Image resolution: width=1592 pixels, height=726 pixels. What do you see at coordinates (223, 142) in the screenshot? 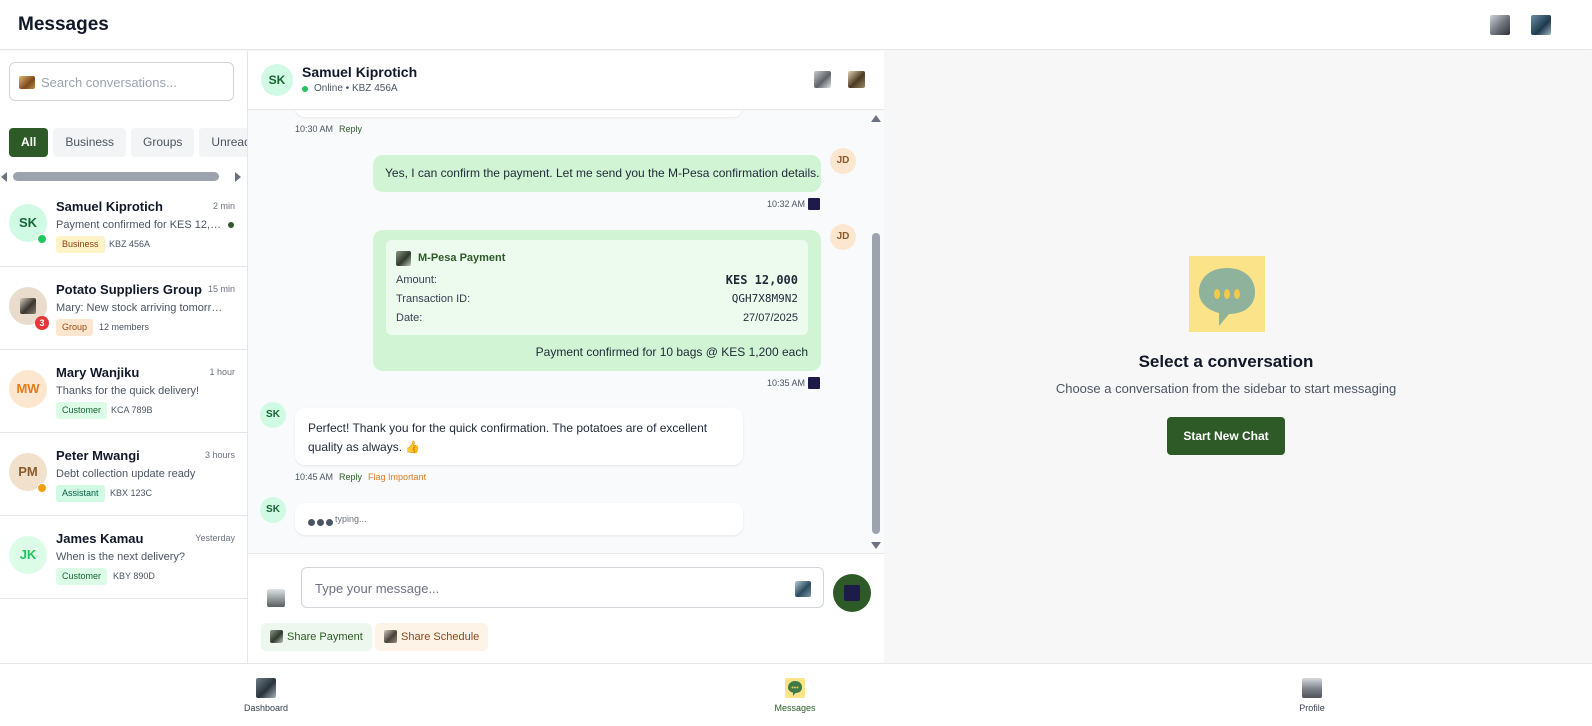
I see `filter-tab-unread: Unread` at bounding box center [223, 142].